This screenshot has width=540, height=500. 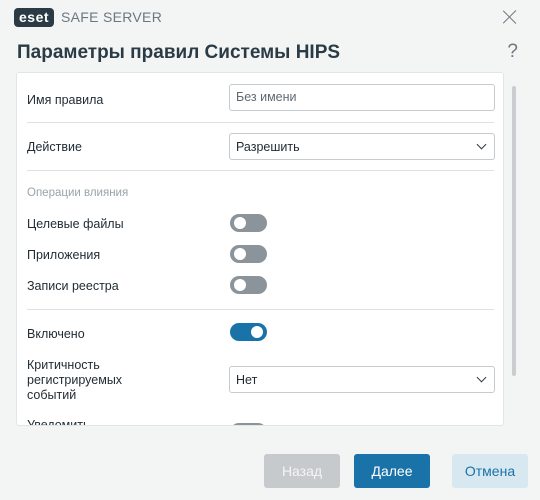 What do you see at coordinates (34, 17) in the screenshot?
I see `logo-badge: eset` at bounding box center [34, 17].